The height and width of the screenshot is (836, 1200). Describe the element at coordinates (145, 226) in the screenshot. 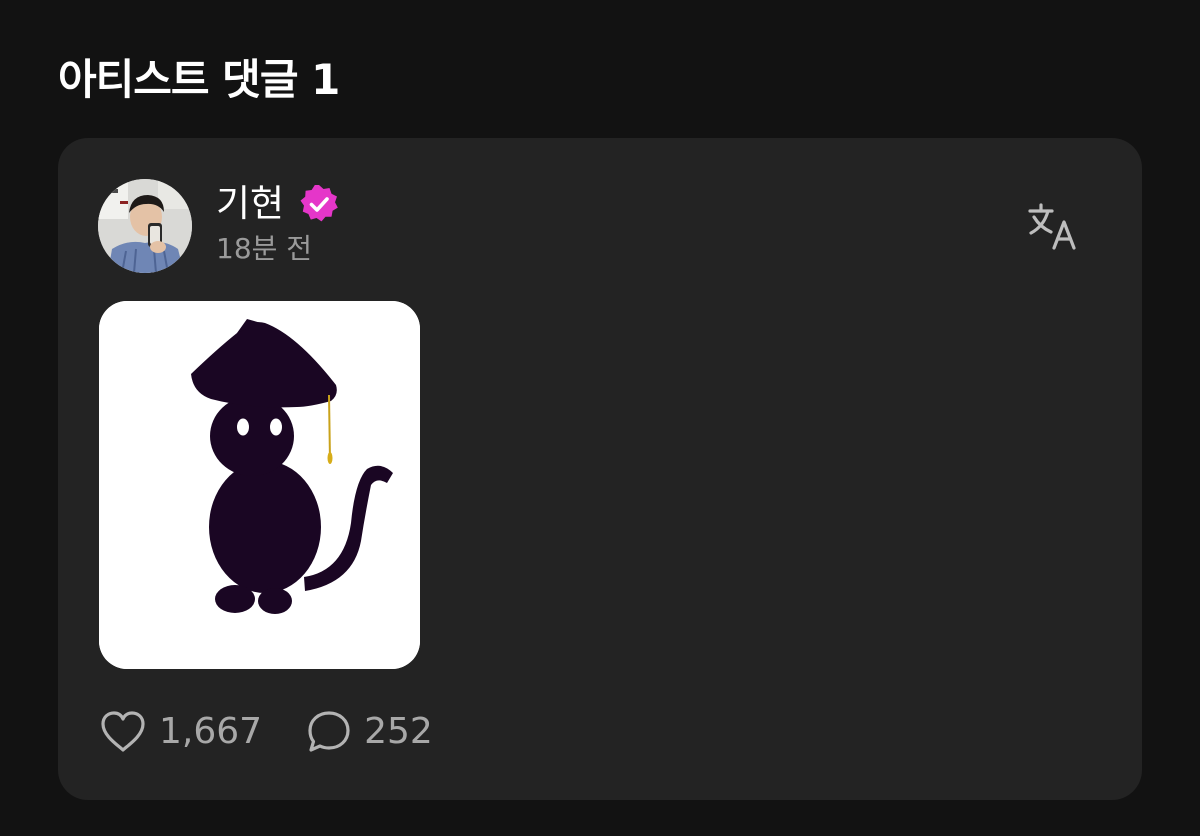

I see `avatar` at that location.